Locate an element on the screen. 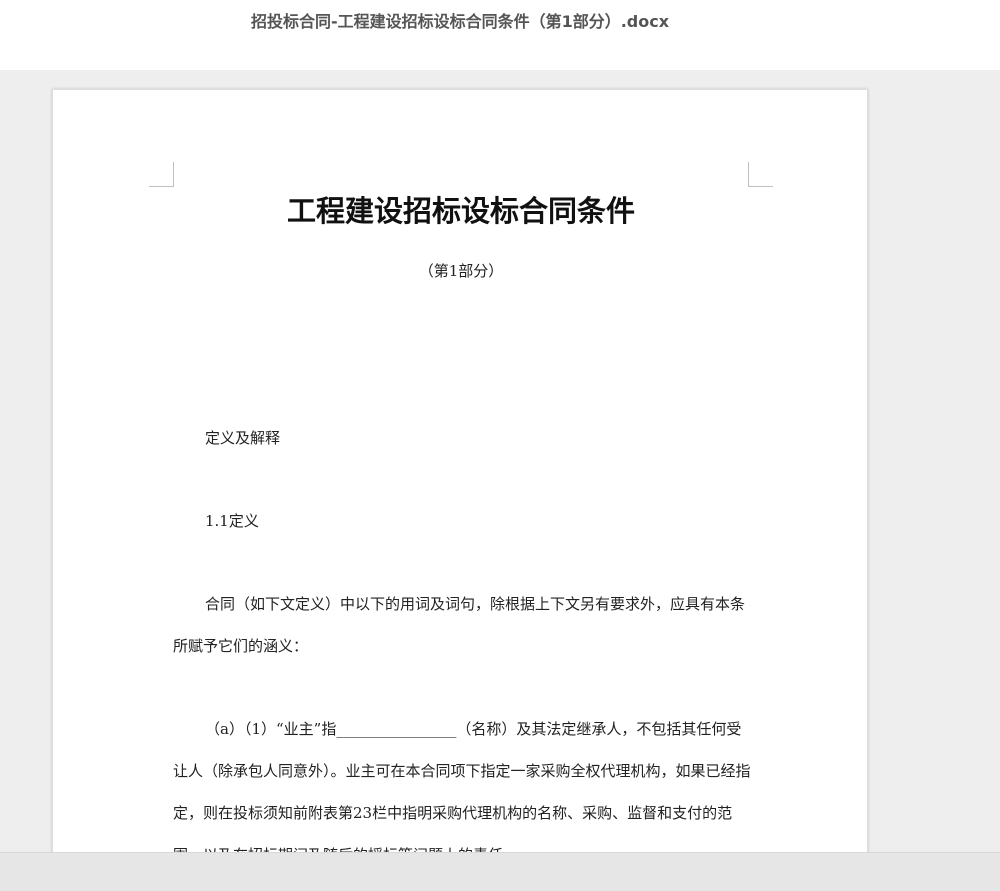 Image resolution: width=1000 pixels, height=891 pixels. document-filename: 招投标合同-工程建设招标设标合同条件（第1部分）.docx is located at coordinates (460, 21).